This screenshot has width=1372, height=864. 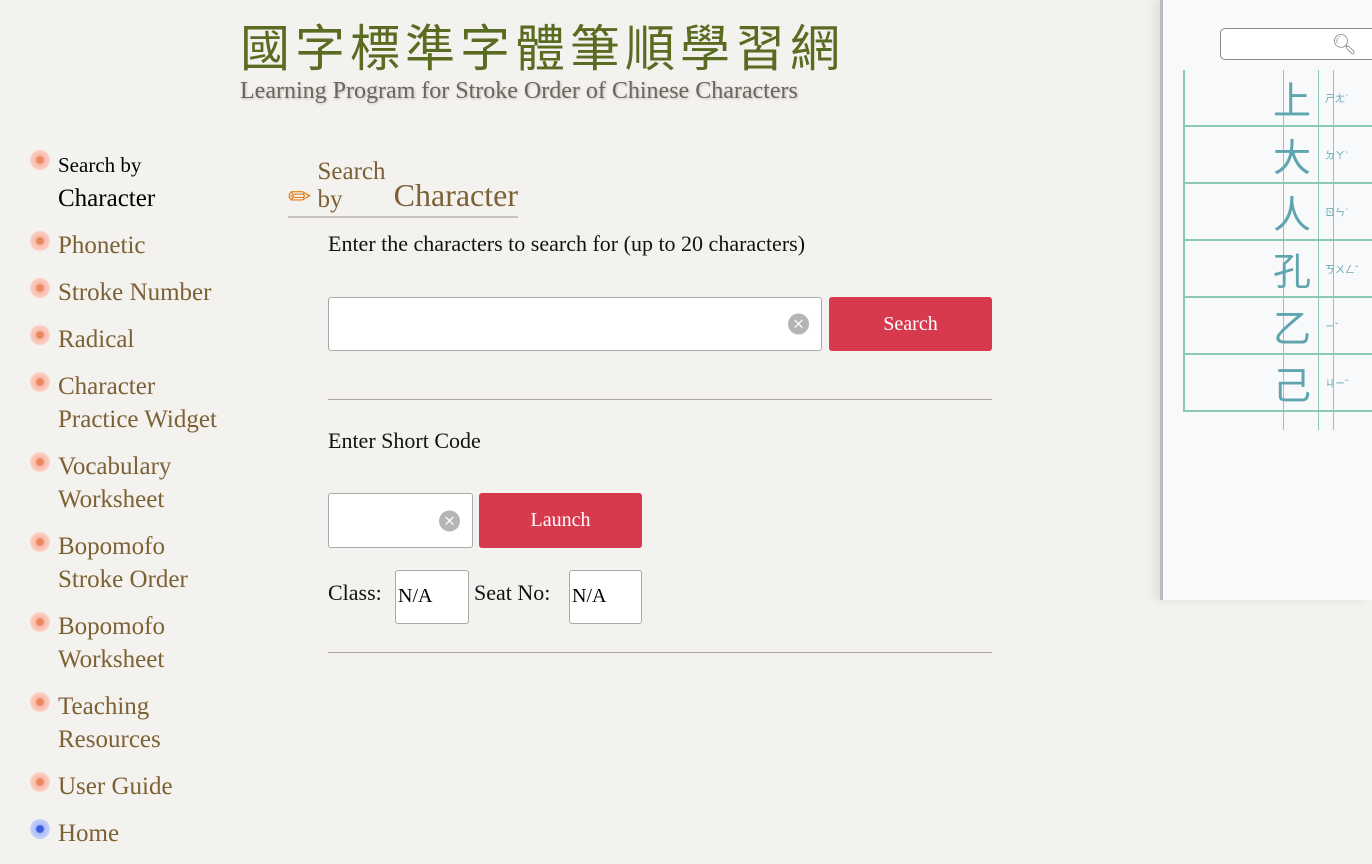 What do you see at coordinates (1292, 215) in the screenshot?
I see `decor-char: 人` at bounding box center [1292, 215].